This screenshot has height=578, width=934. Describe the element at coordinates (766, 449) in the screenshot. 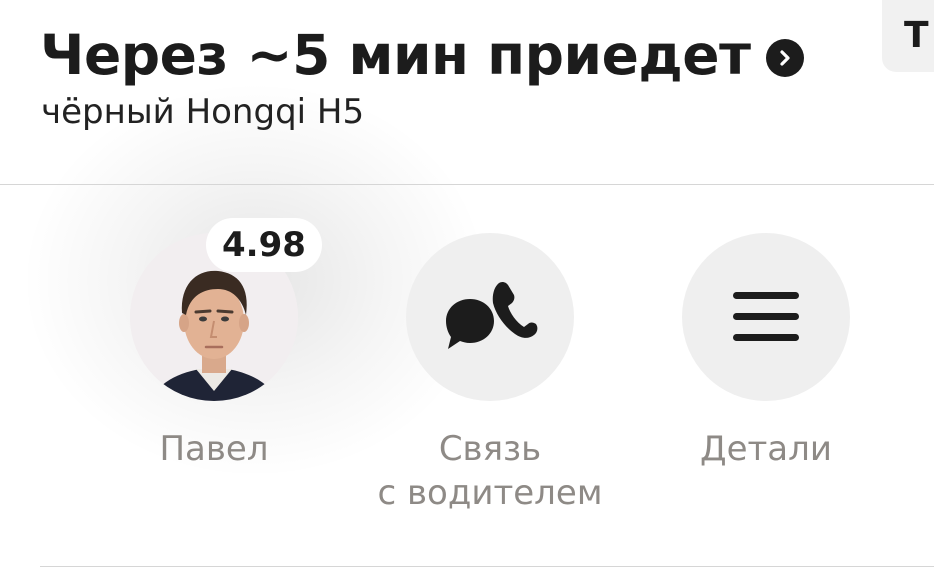

I see `details-label: Детали` at that location.